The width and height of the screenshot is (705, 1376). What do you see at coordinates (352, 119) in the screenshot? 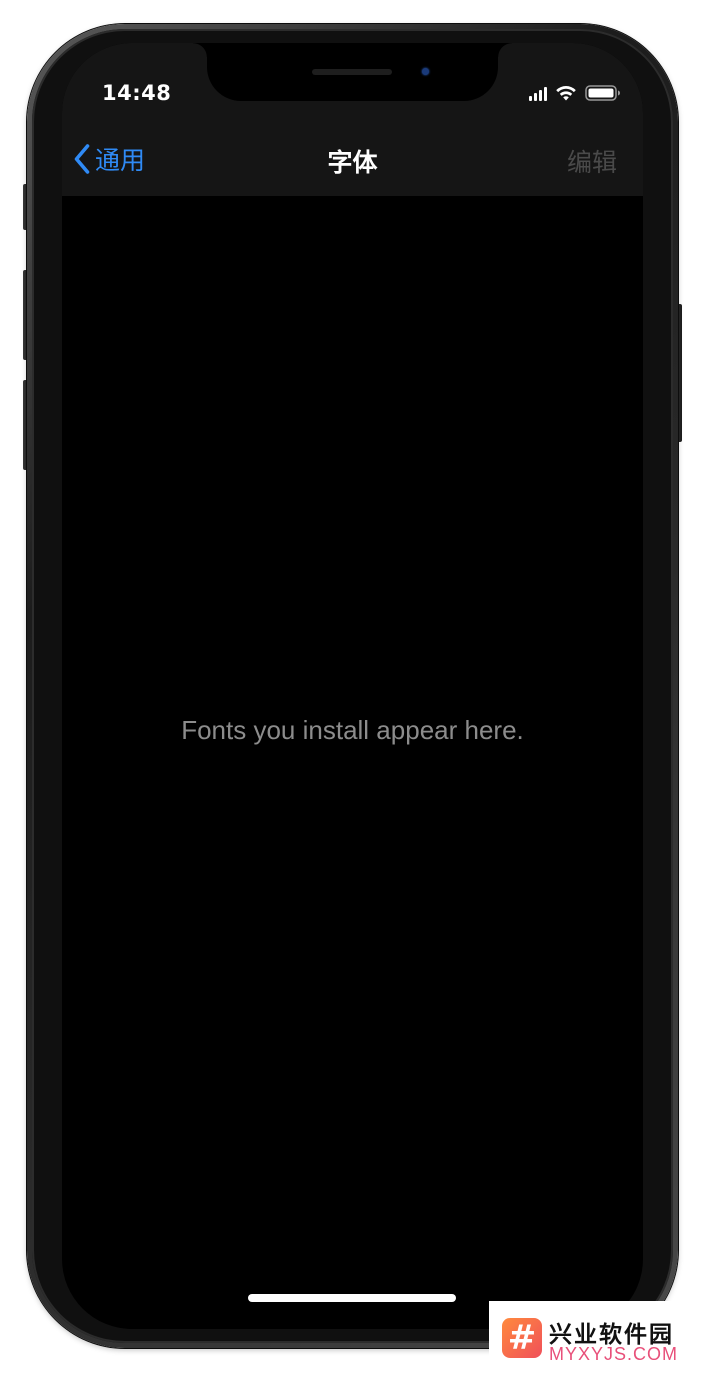
I see `navigation-bar: 14:48 通用 字体 编辑` at bounding box center [352, 119].